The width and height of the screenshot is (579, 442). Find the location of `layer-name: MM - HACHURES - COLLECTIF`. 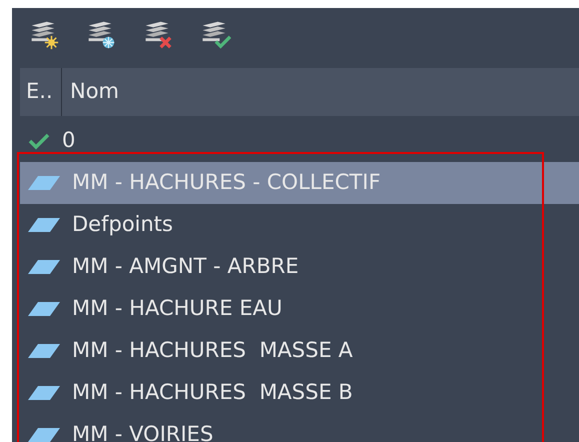

layer-name: MM - HACHURES - COLLECTIF is located at coordinates (226, 182).